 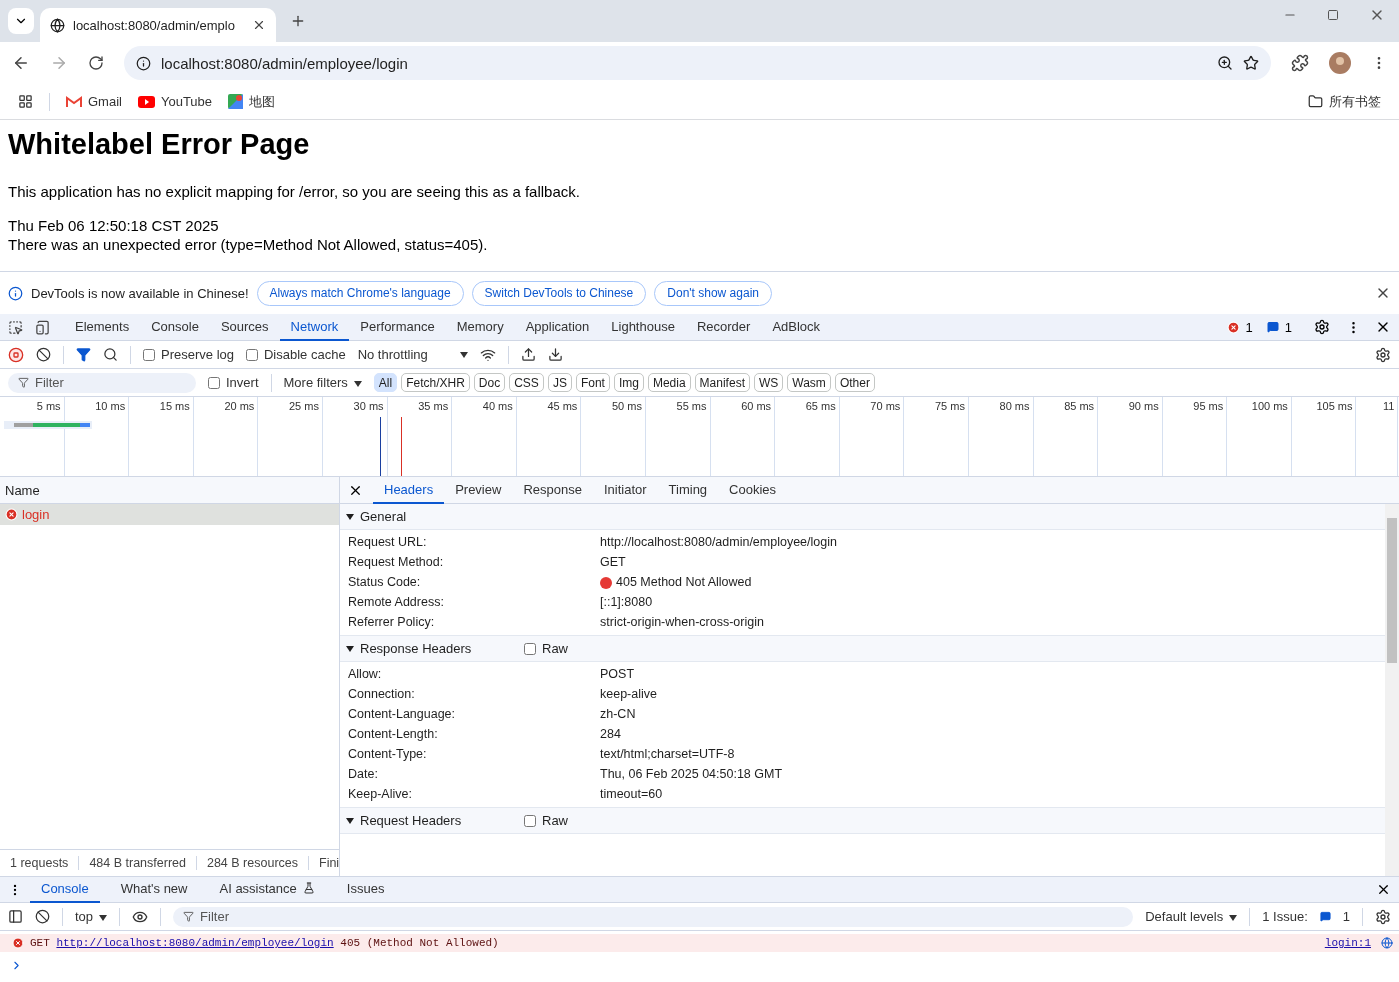 I want to click on levels-dropdown: Default levels, so click(x=1191, y=916).